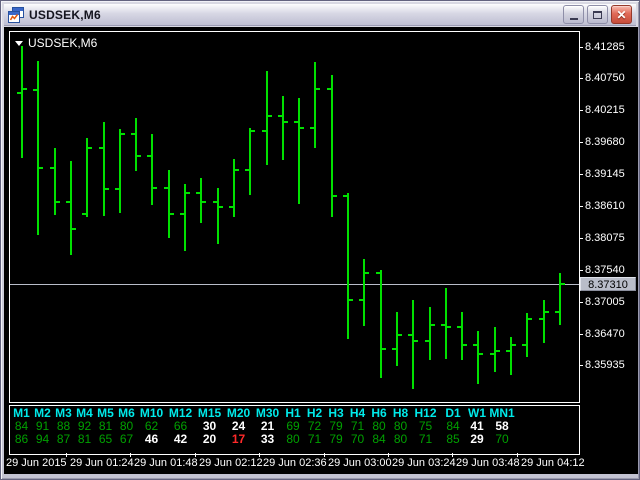  I want to click on time-axis-label: 29 Jun 03:24, so click(424, 463).